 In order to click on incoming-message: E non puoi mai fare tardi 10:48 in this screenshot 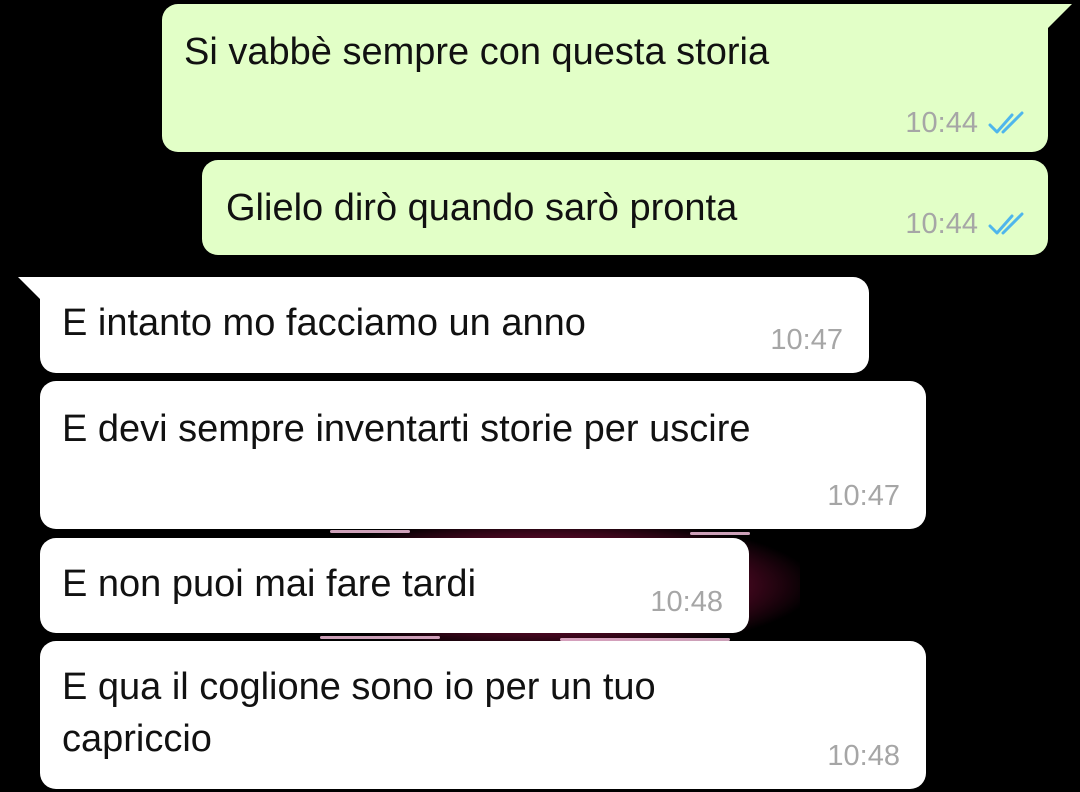, I will do `click(394, 585)`.